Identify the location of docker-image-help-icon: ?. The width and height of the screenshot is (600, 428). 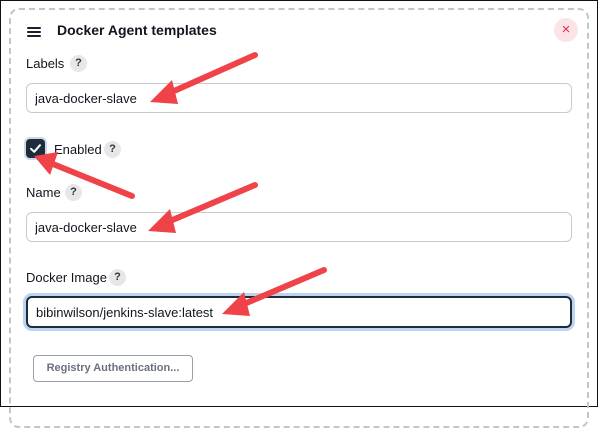
(117, 277).